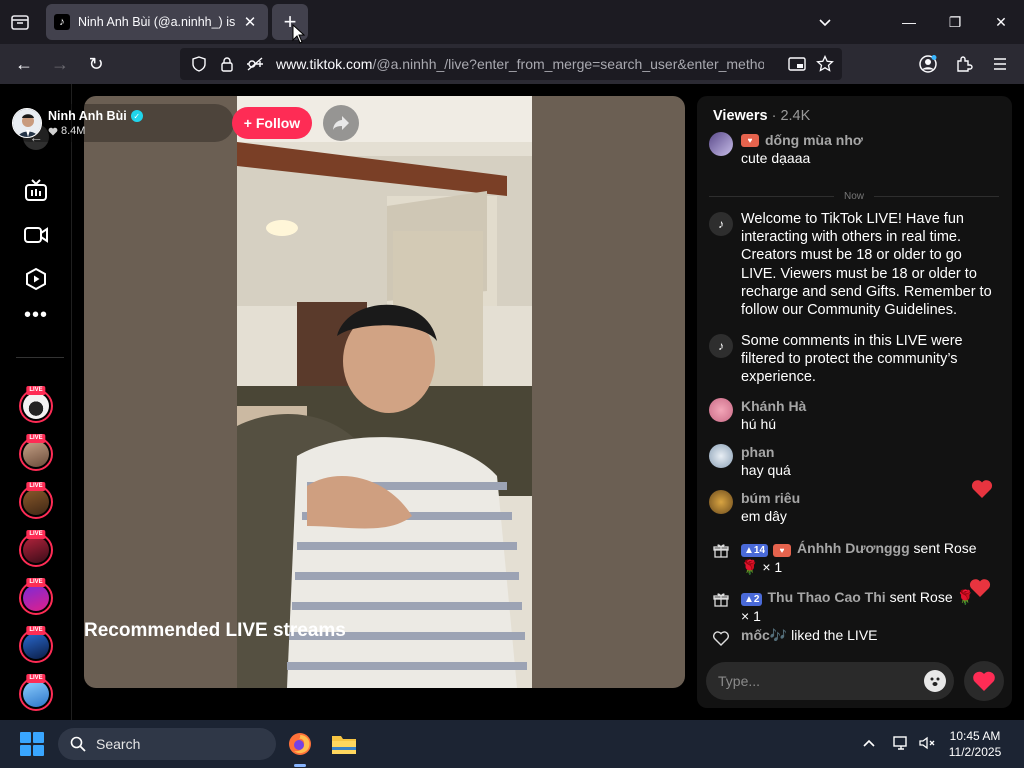 This screenshot has width=1024, height=768. Describe the element at coordinates (255, 64) in the screenshot. I see `permissions-icon` at that location.